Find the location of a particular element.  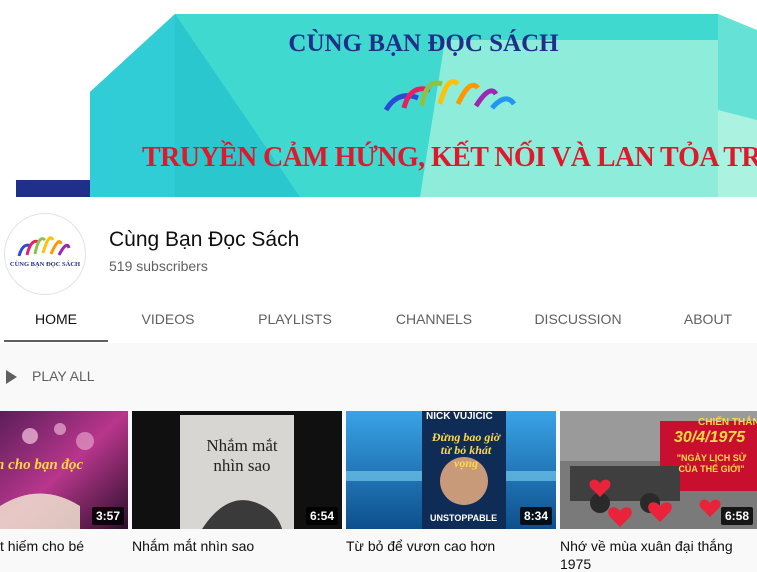

video-card: h cho bạn đọc 3:57 t hiếm cho bé is located at coordinates (64, 485).